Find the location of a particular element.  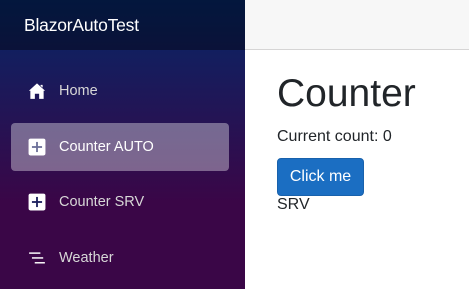

top-row is located at coordinates (357, 25).